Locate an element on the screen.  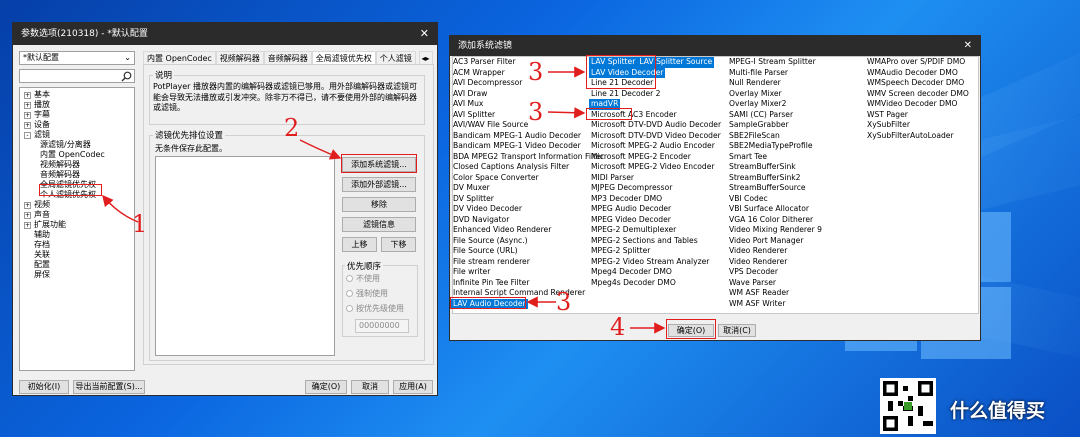
qr-code is located at coordinates (908, 406).